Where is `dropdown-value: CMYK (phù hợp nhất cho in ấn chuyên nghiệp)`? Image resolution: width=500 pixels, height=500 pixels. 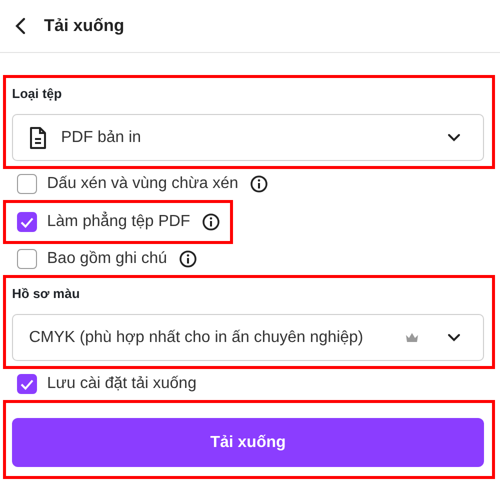 dropdown-value: CMYK (phù hợp nhất cho in ấn chuyên nghiệp) is located at coordinates (196, 337).